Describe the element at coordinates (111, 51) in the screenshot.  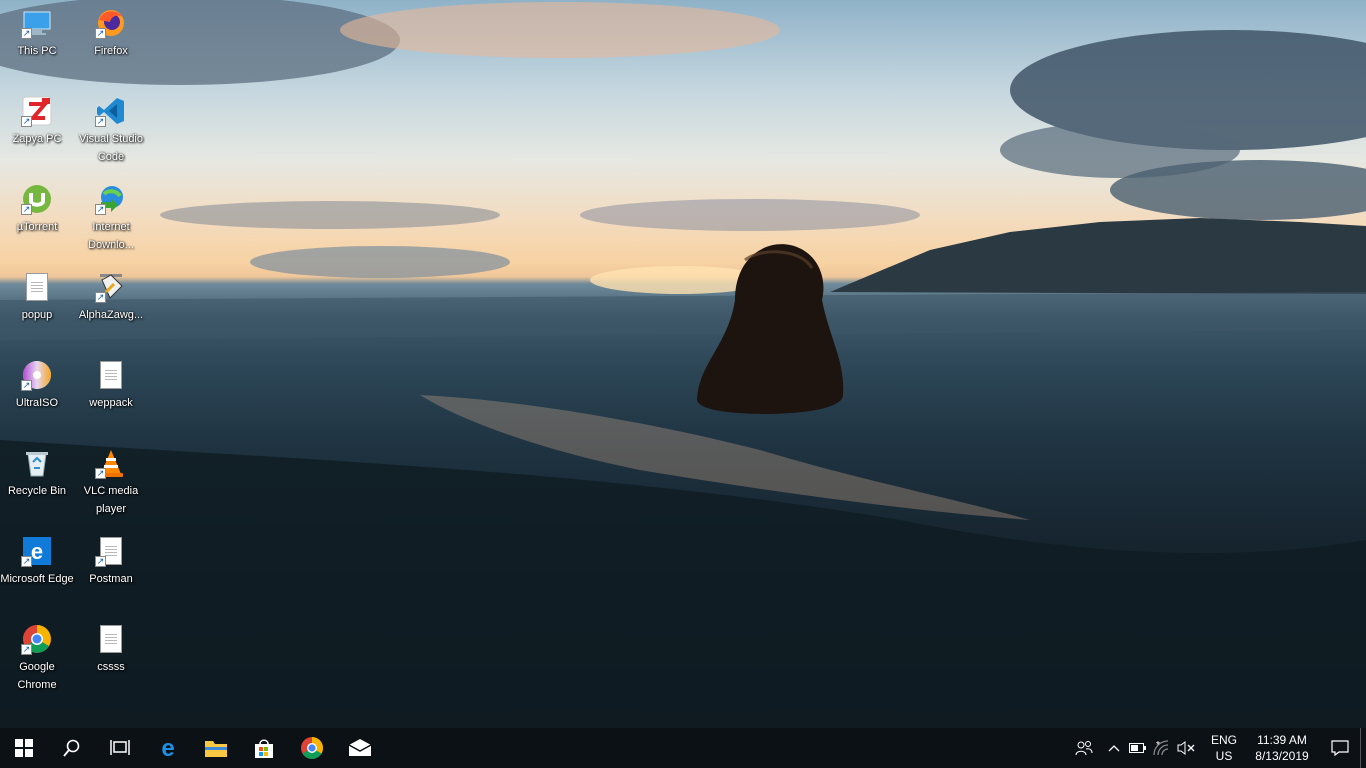
I see `desktop-icon-label: Firefox` at that location.